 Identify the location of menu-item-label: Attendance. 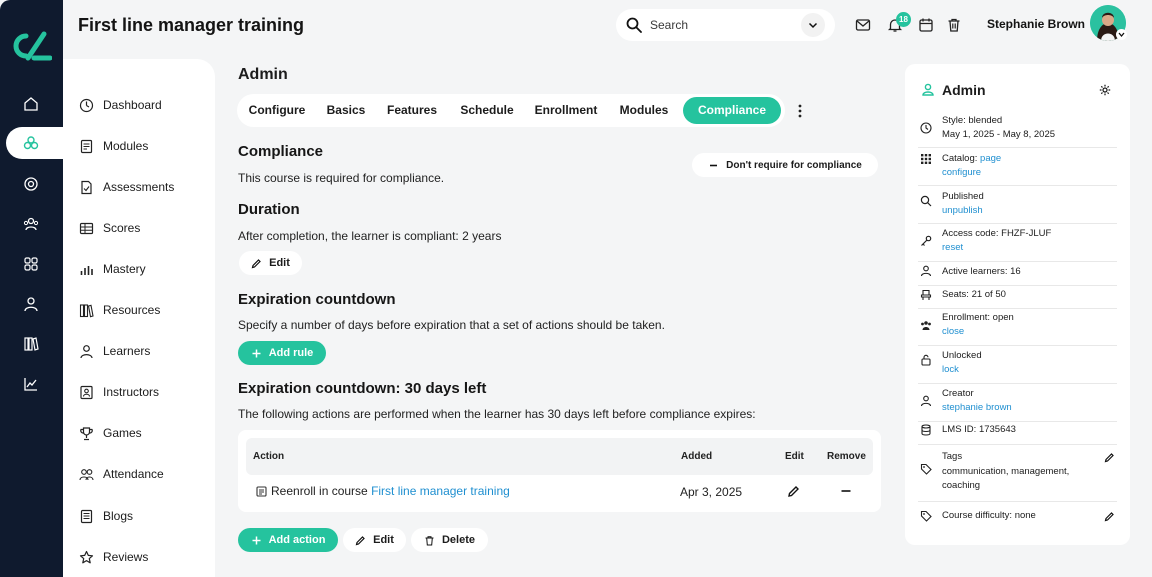
(133, 474).